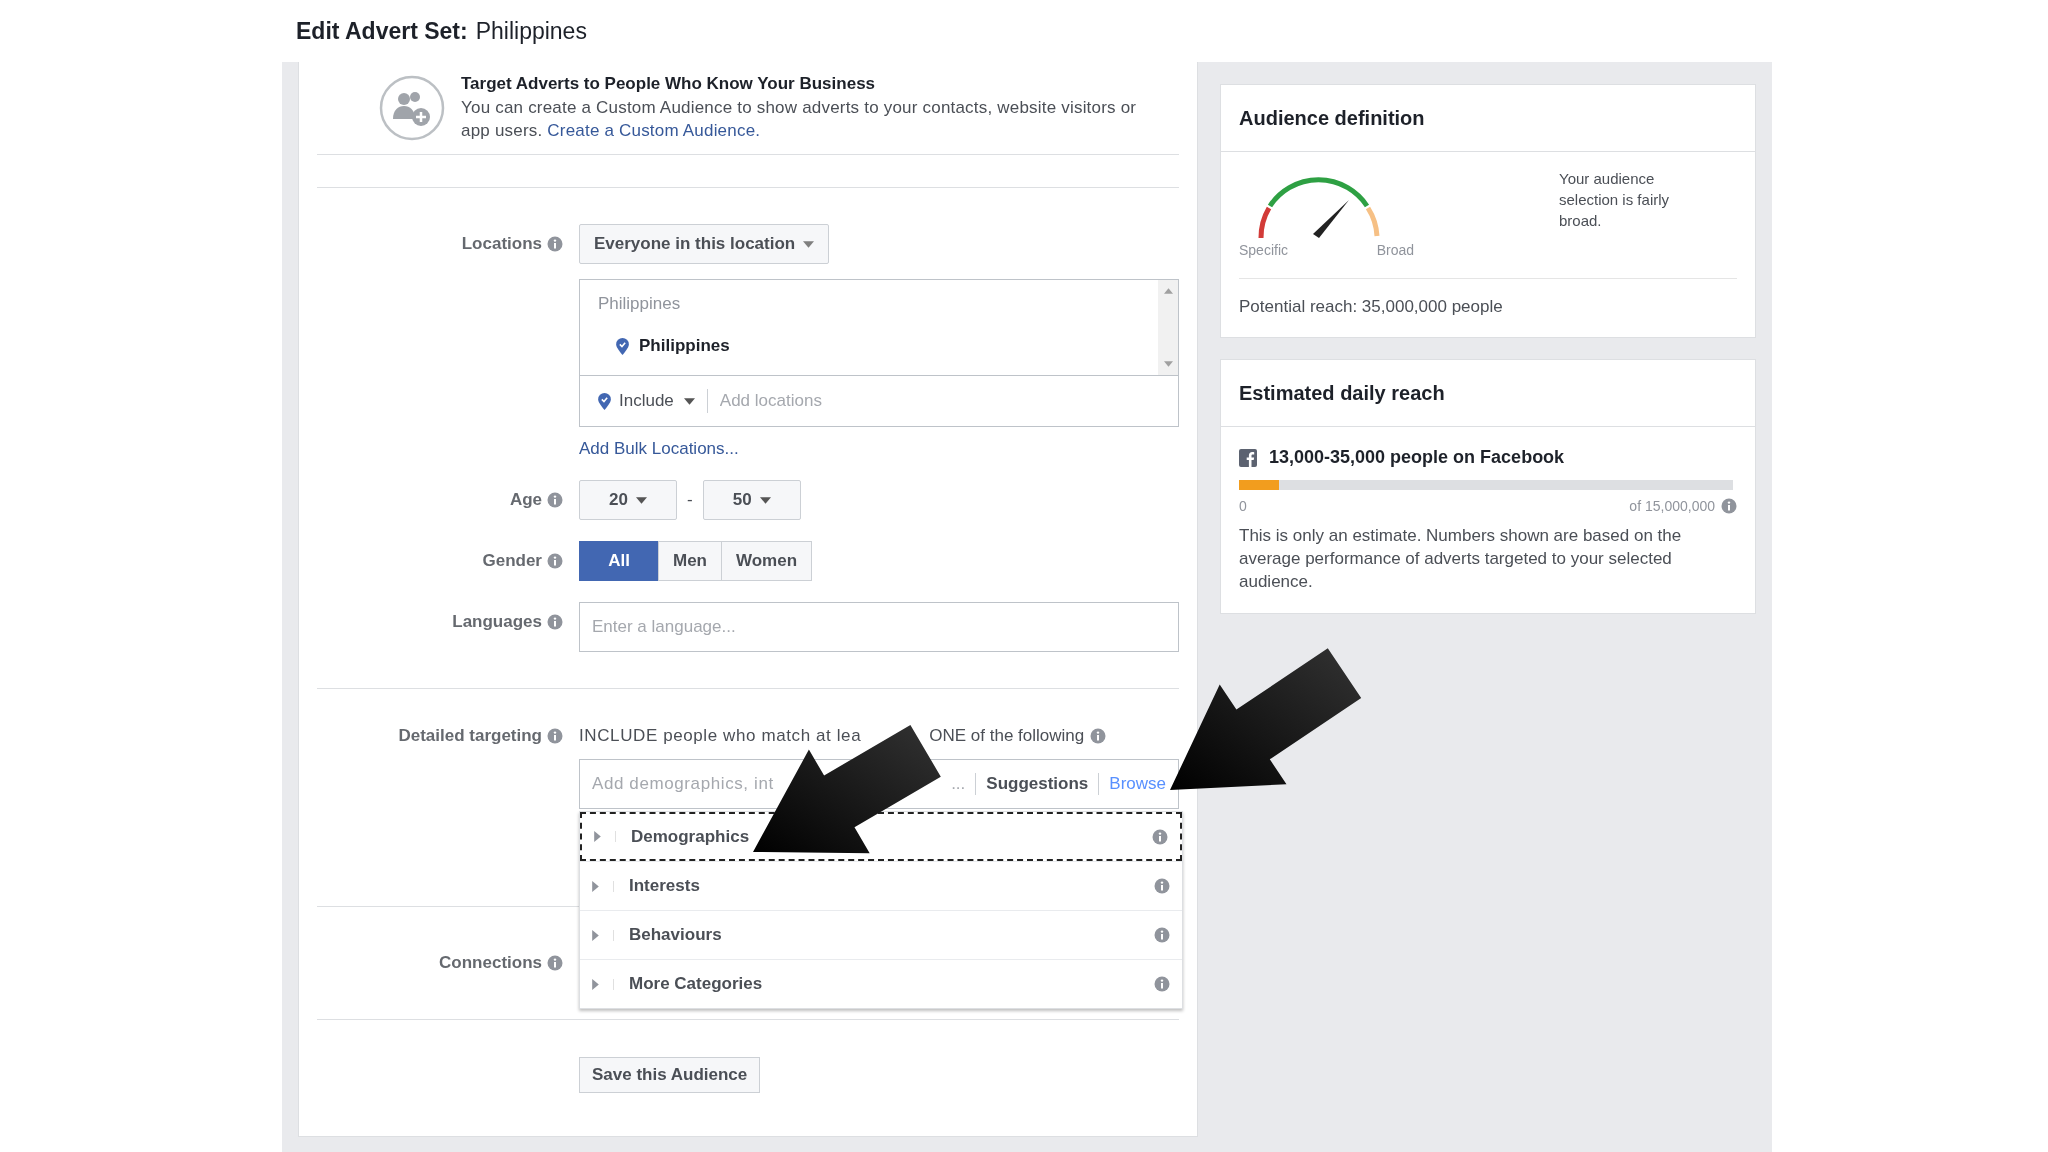 The image size is (2048, 1152). I want to click on location-item: Philippines, so click(684, 346).